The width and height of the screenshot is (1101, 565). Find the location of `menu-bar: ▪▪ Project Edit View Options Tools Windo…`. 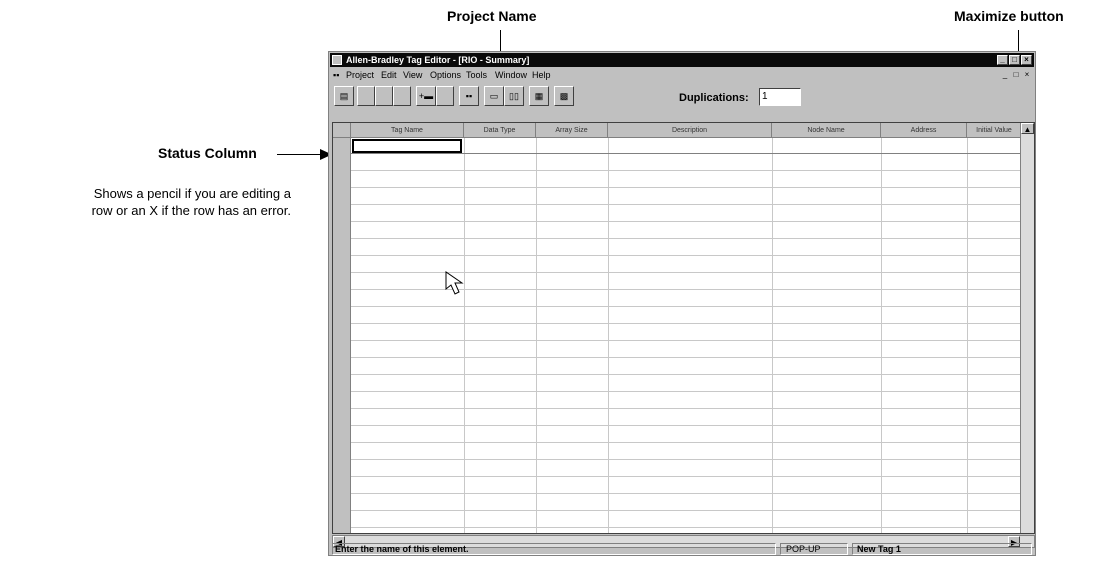

menu-bar: ▪▪ Project Edit View Options Tools Windo… is located at coordinates (682, 75).